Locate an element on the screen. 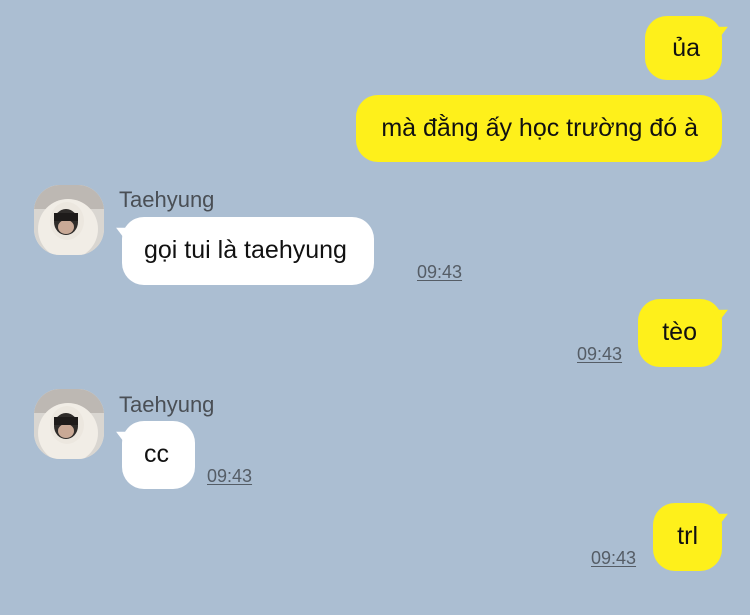 The image size is (750, 615). message-bubble-outgoing: mà đằng ấy học trường đó à is located at coordinates (539, 128).